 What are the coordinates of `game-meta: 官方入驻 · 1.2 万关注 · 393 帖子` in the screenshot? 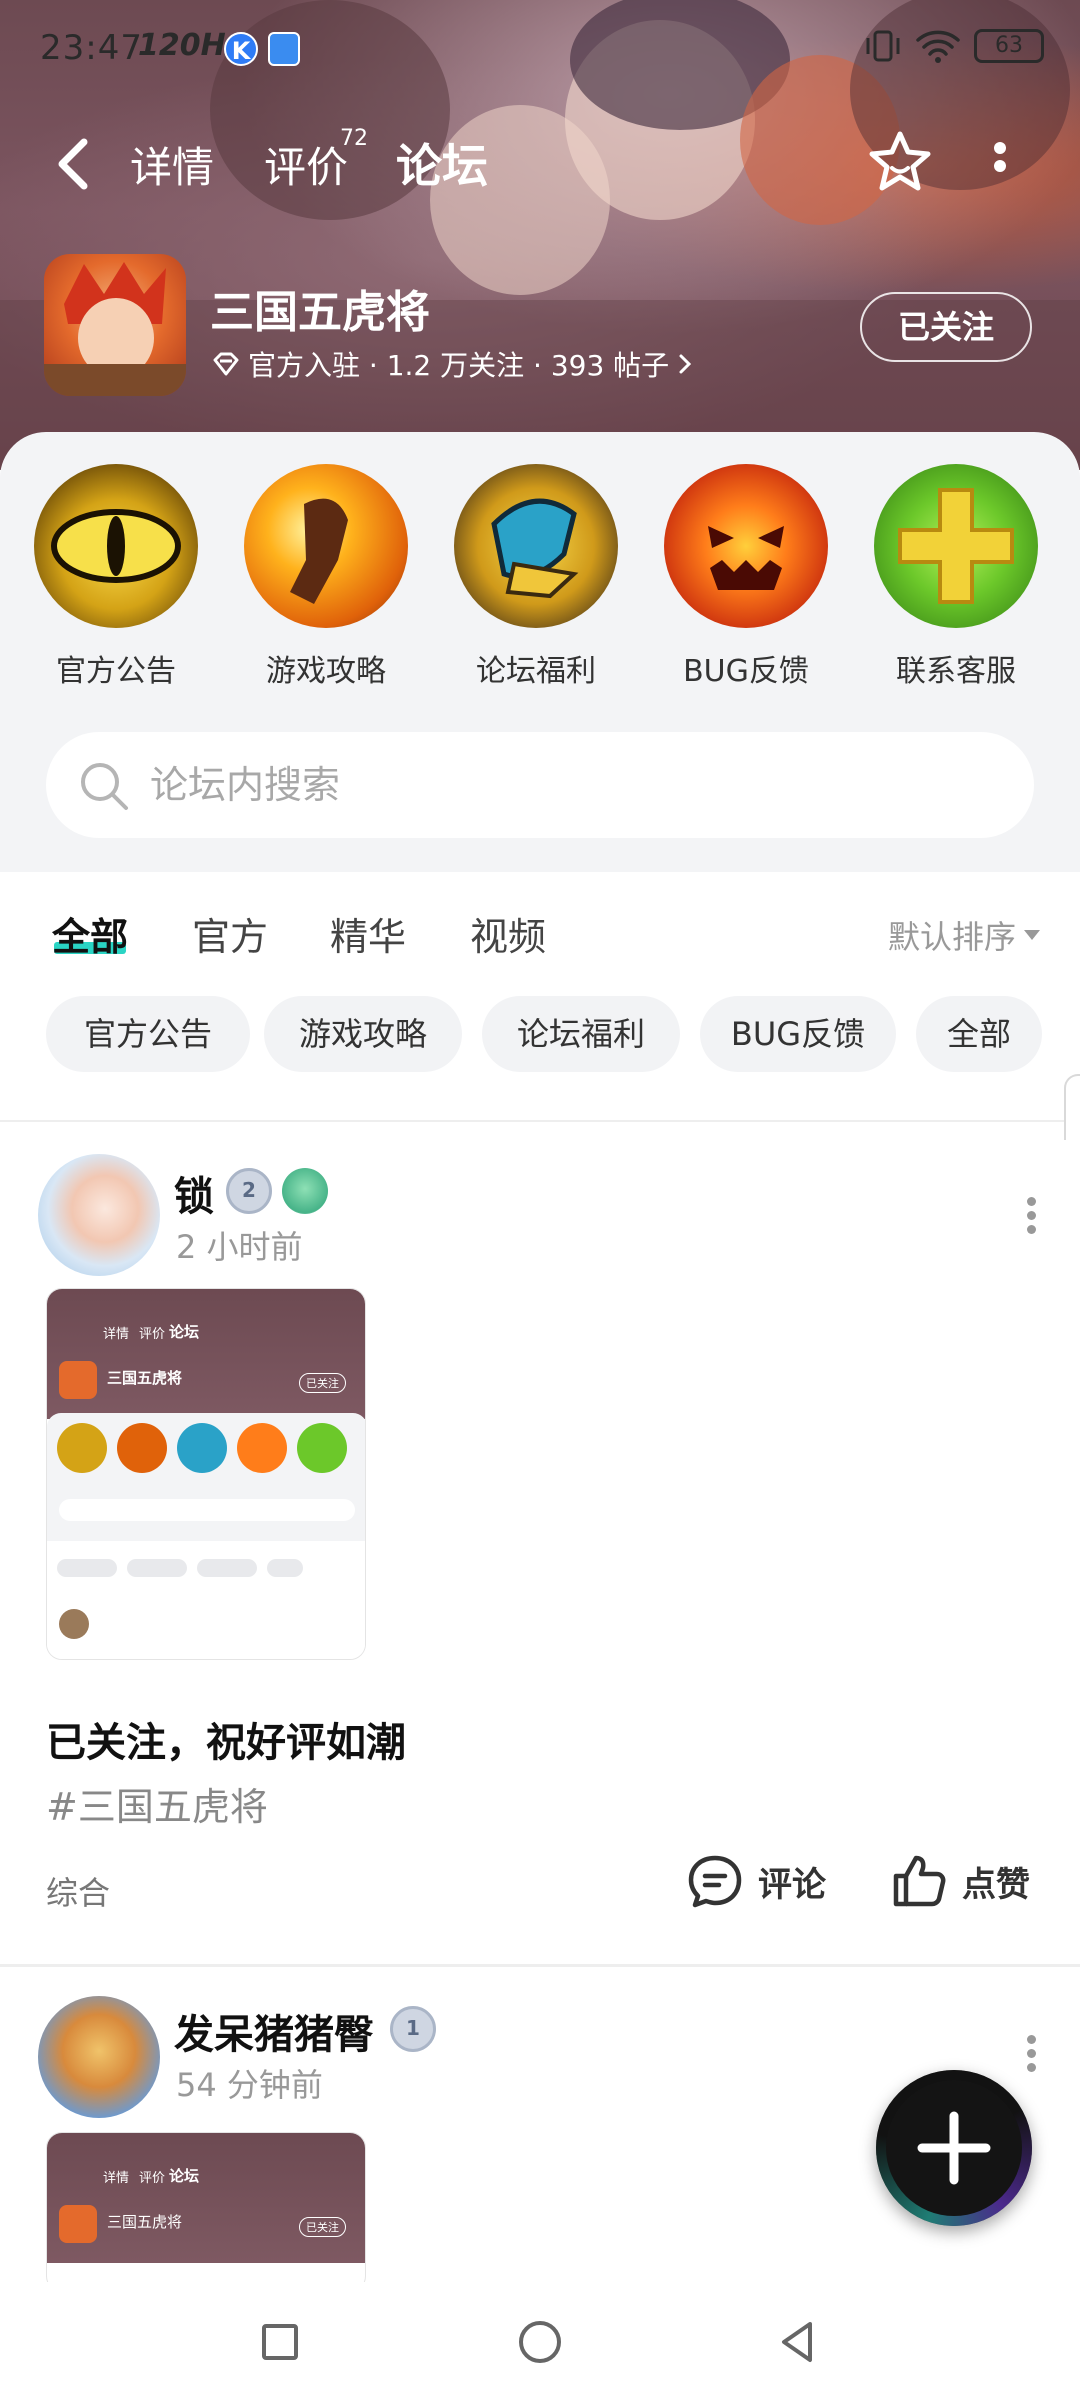 It's located at (452, 364).